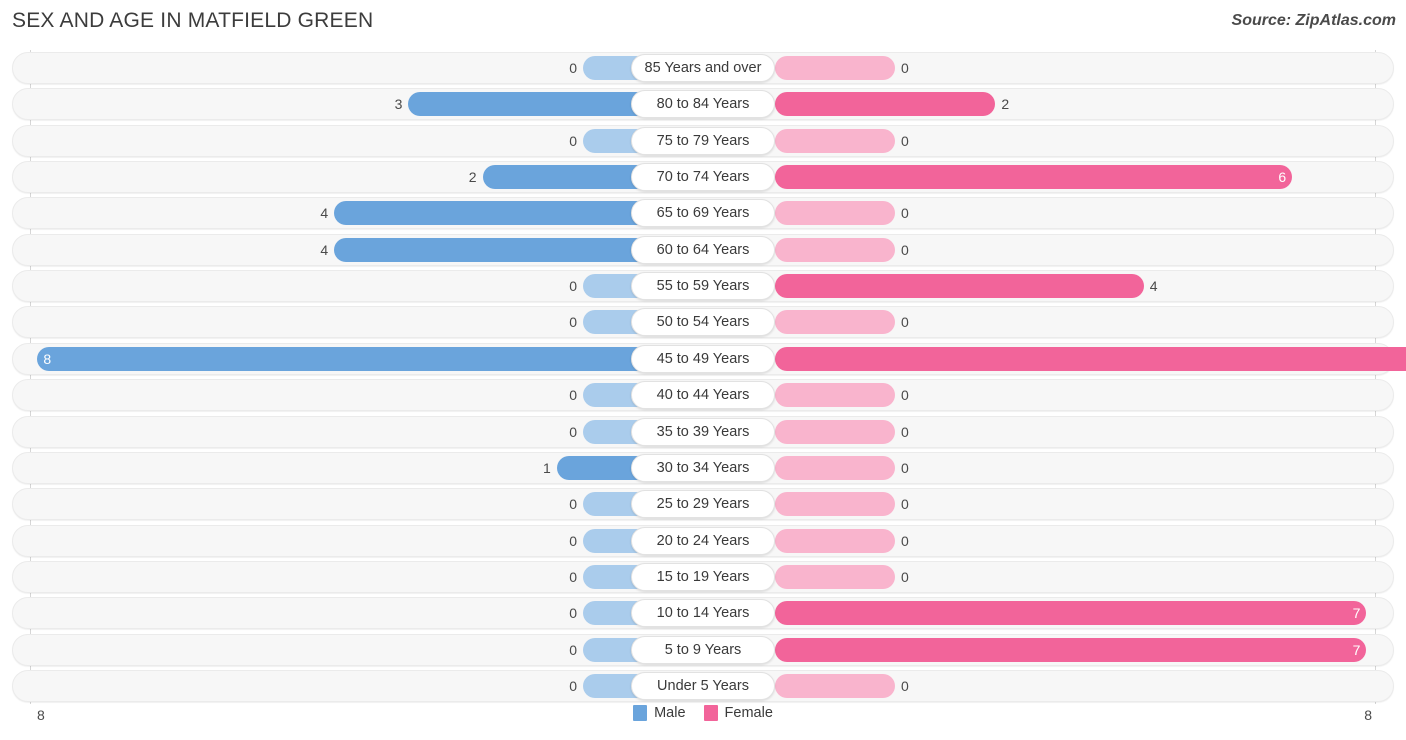  Describe the element at coordinates (398, 104) in the screenshot. I see `value-label-male: 3` at that location.